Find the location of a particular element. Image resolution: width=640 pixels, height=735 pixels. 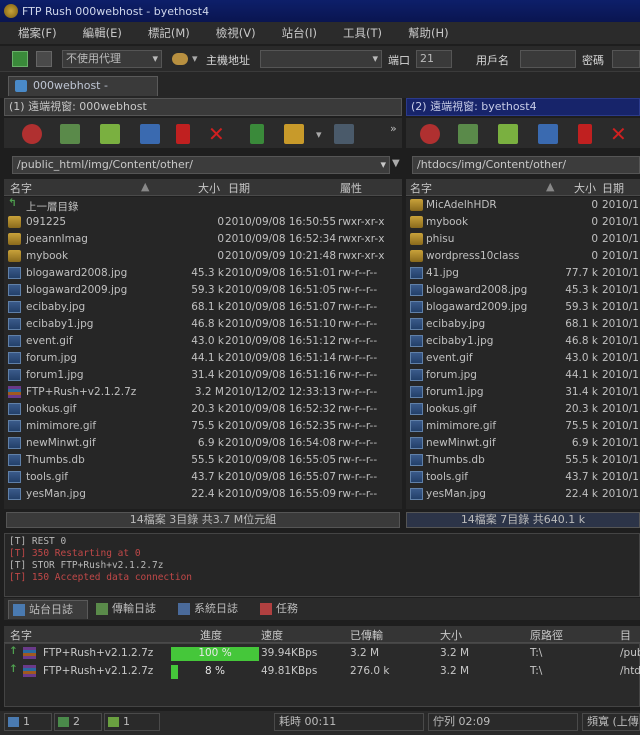

connect-icon is located at coordinates (20, 59).